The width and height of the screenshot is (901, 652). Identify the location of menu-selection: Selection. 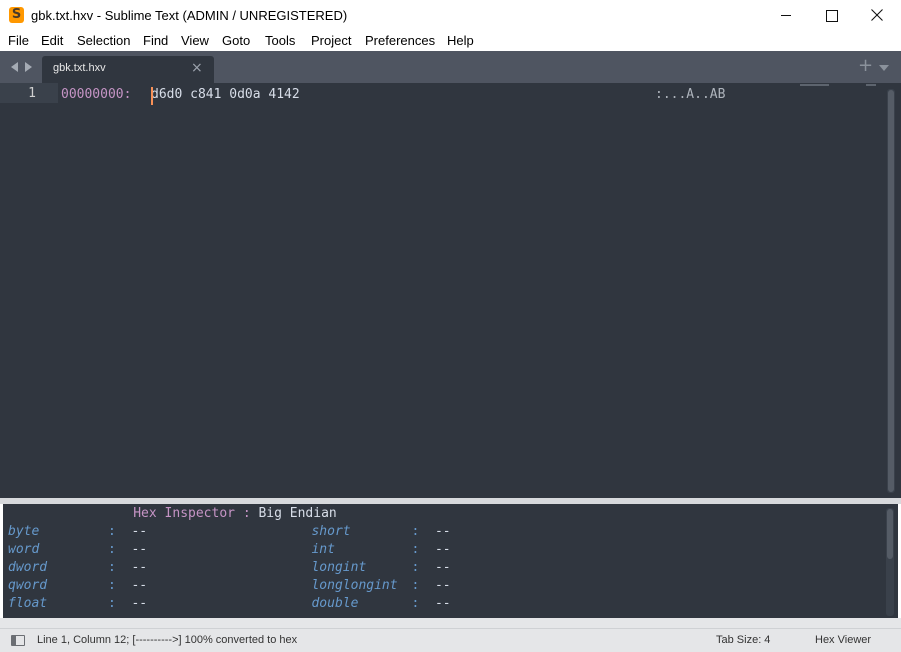
(103, 41).